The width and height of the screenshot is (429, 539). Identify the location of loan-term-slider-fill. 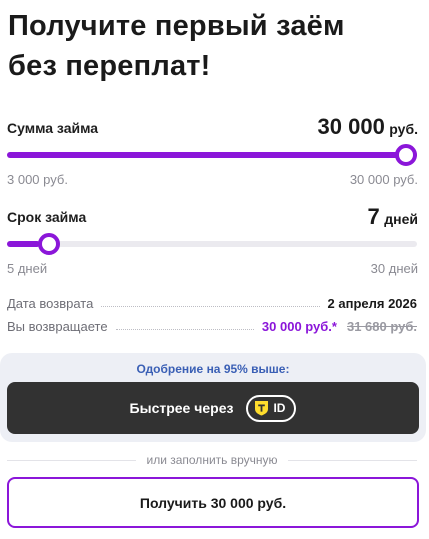
(23, 244).